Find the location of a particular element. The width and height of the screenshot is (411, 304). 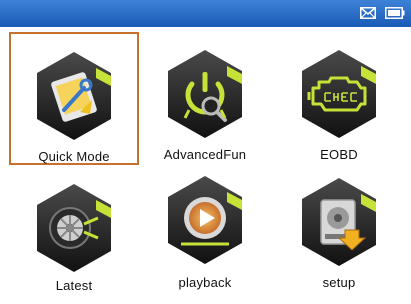

latest-wheel-icon is located at coordinates (74, 228).